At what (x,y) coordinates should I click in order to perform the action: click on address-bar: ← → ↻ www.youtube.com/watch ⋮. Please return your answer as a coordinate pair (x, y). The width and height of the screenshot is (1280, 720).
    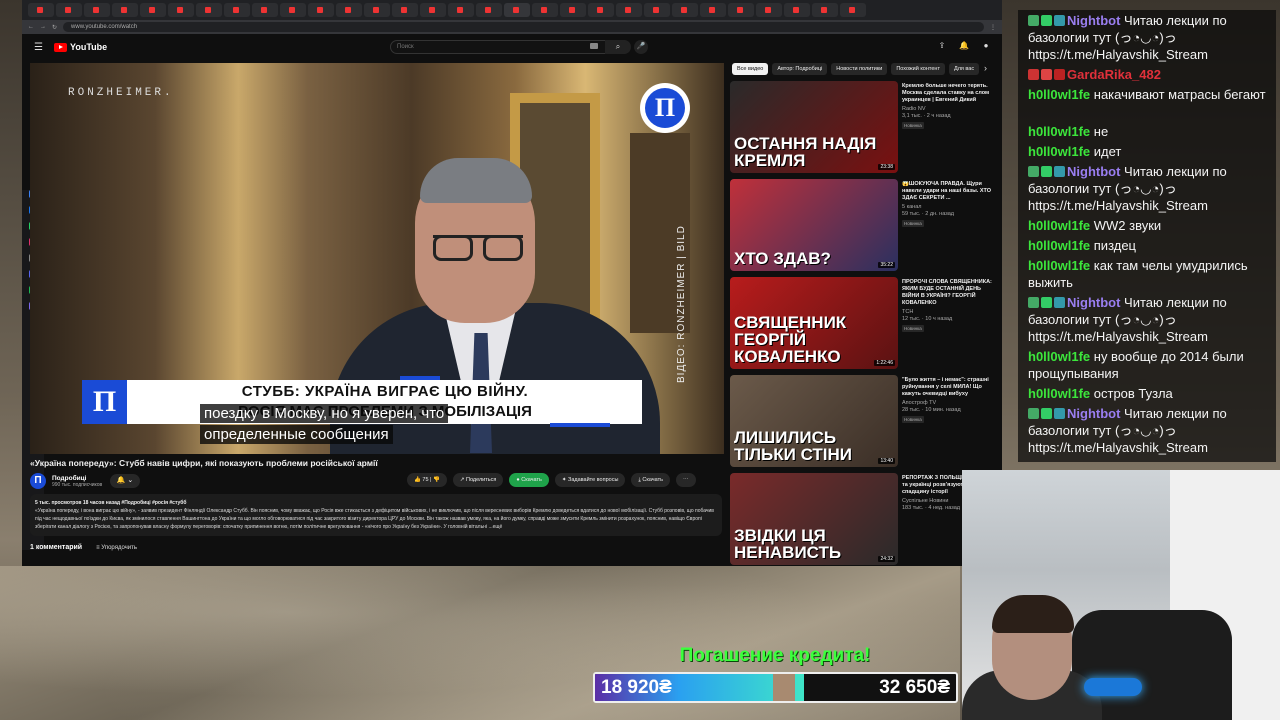
    Looking at the image, I should click on (512, 27).